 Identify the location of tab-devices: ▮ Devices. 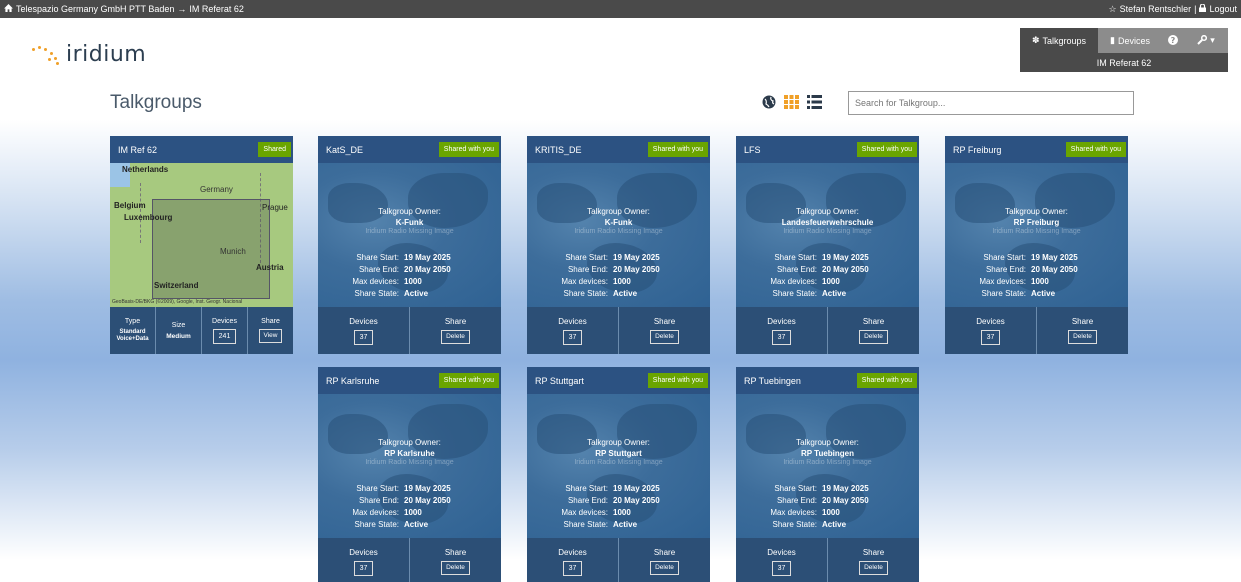
(1130, 40).